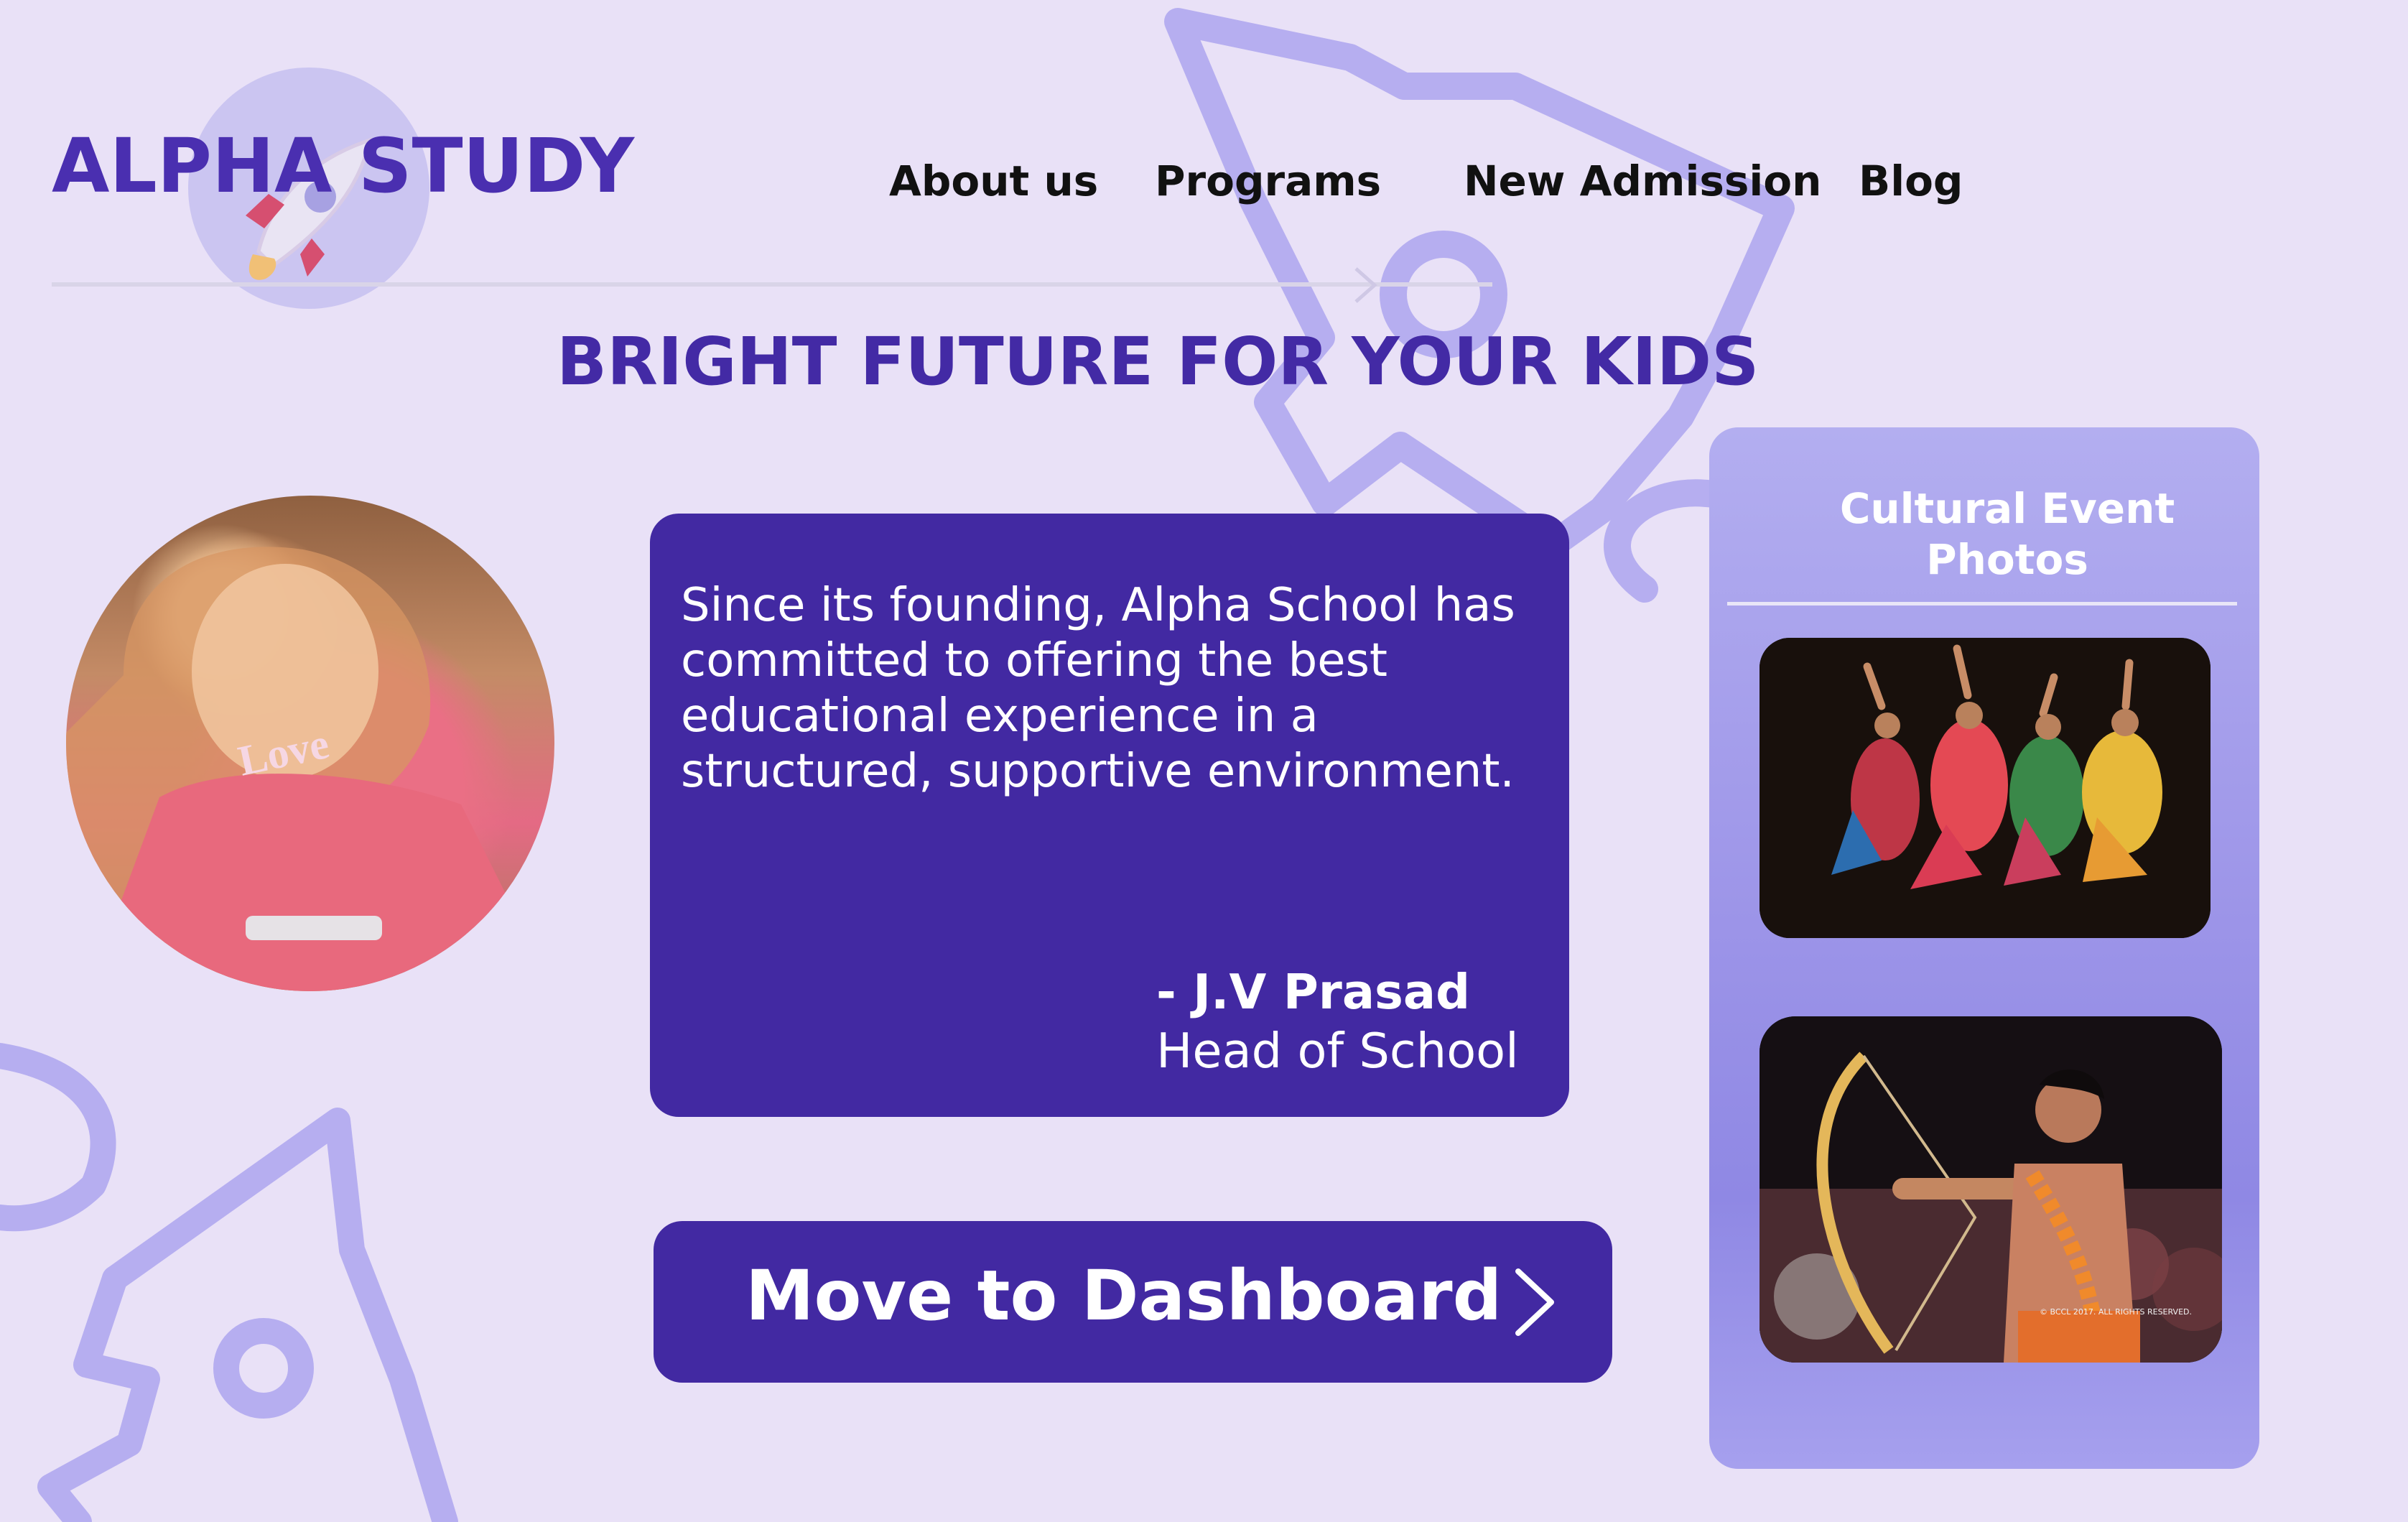 This screenshot has width=2408, height=1522. What do you see at coordinates (1643, 181) in the screenshot?
I see `nav-new-admission: New Admission` at bounding box center [1643, 181].